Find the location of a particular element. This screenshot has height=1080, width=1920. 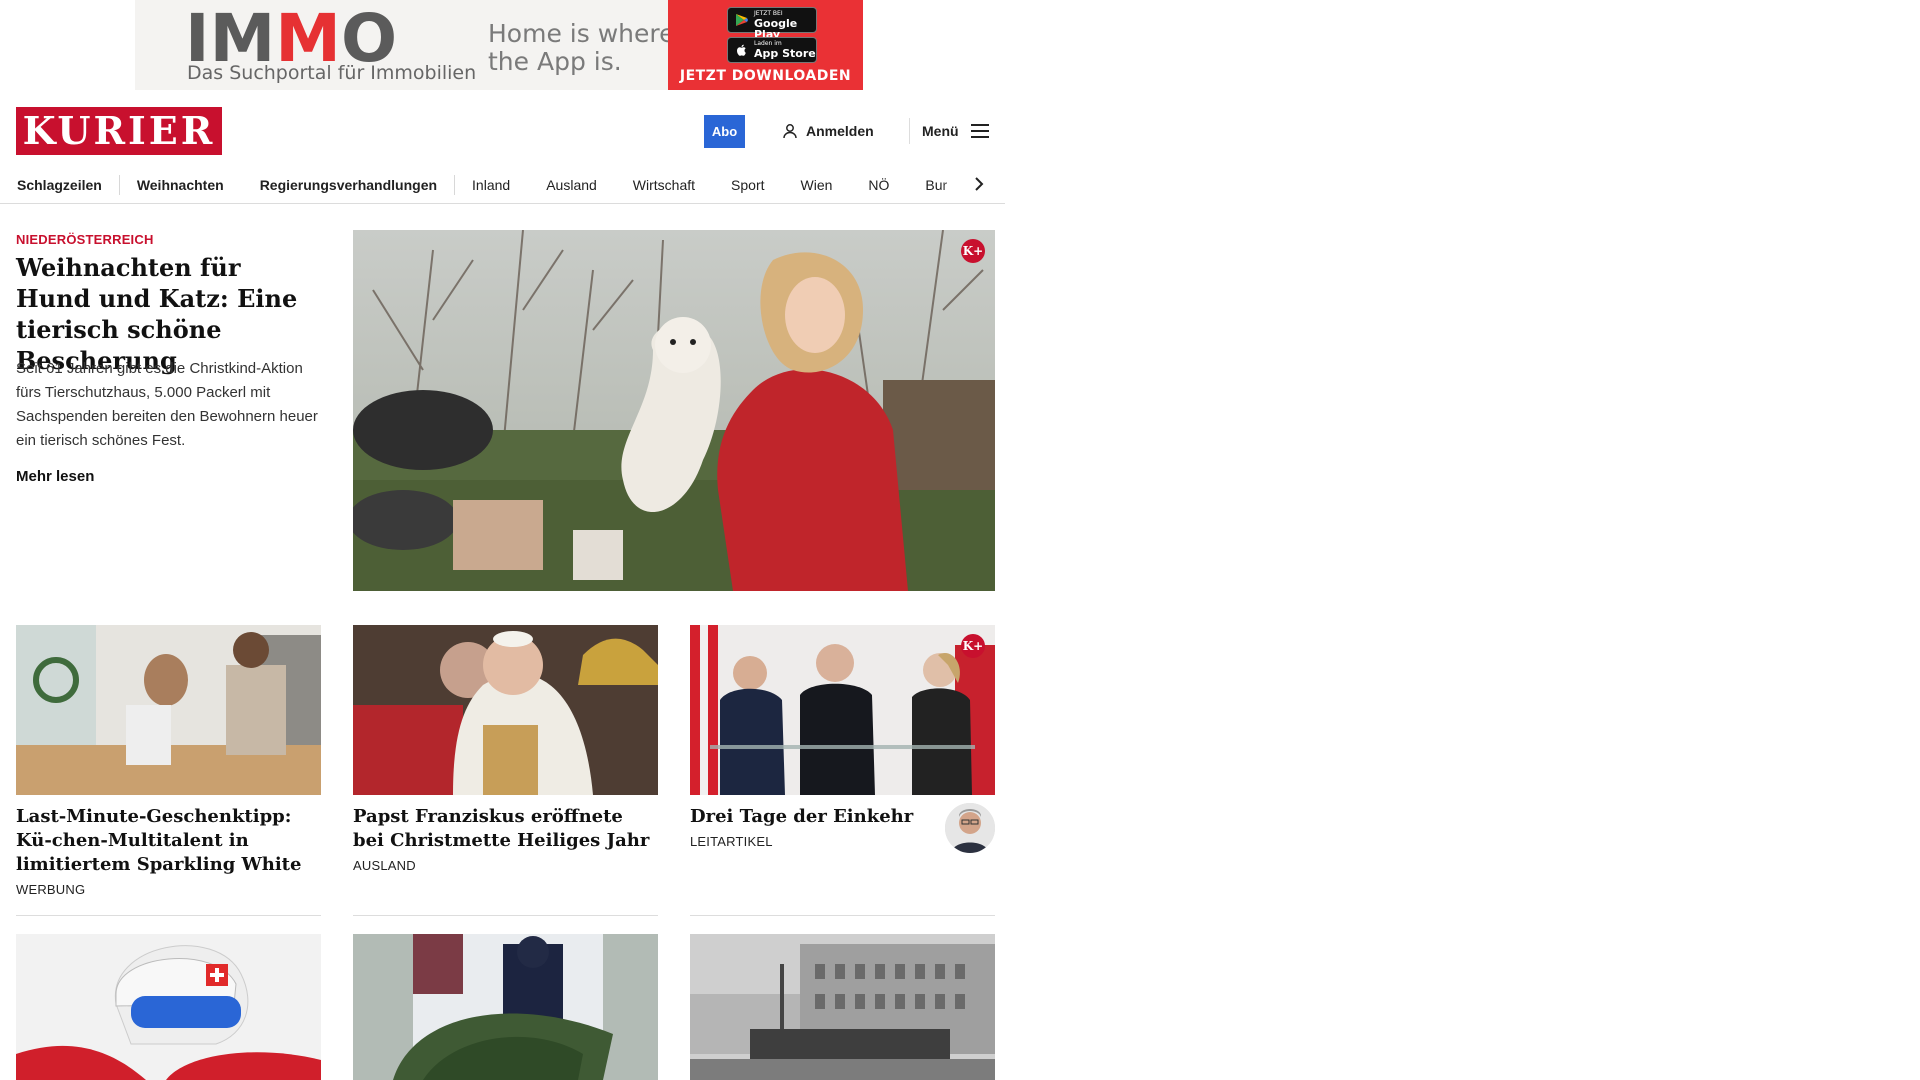

read-more-link: Mehr lesen is located at coordinates (55, 476).